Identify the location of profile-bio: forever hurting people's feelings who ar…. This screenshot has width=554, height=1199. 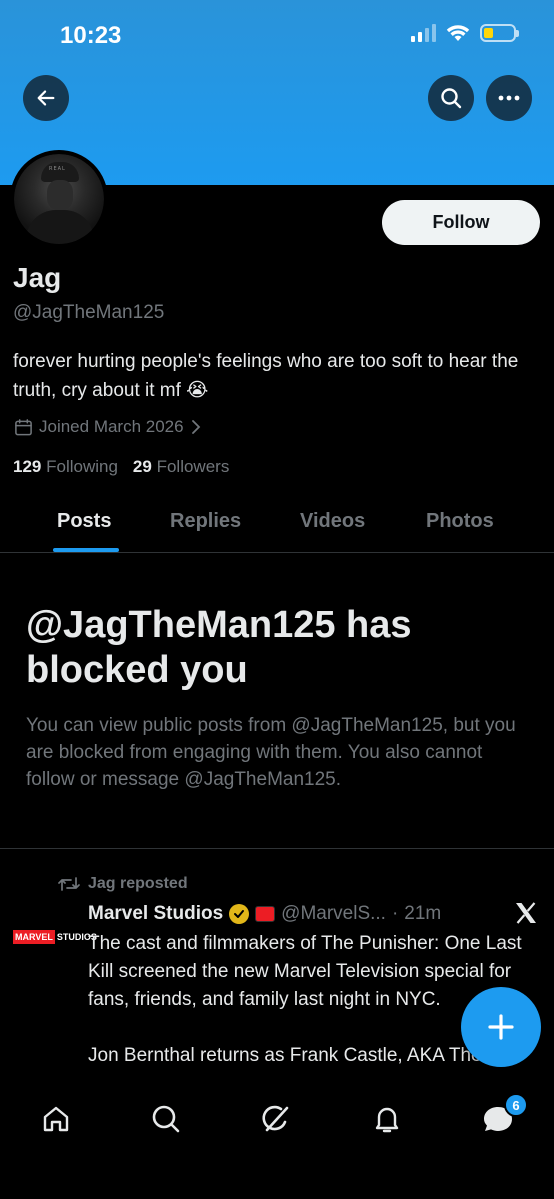
(266, 376).